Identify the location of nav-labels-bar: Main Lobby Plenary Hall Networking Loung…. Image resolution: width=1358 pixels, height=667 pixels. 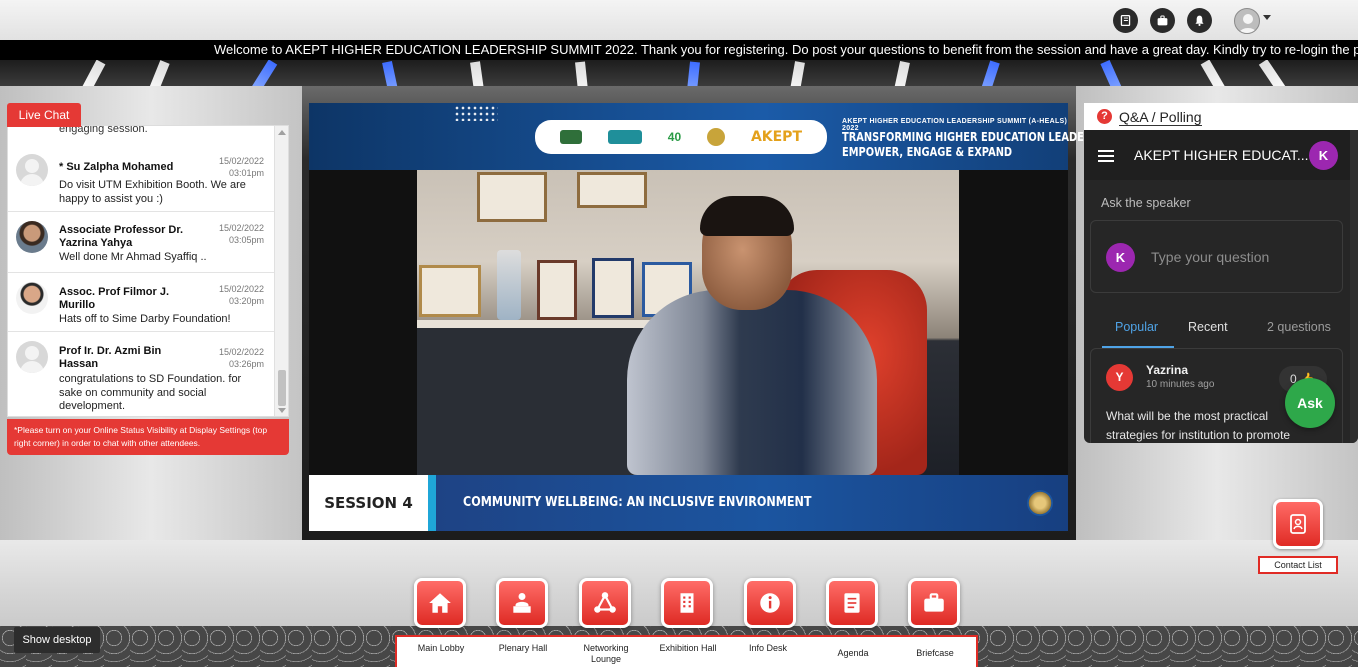
(686, 651).